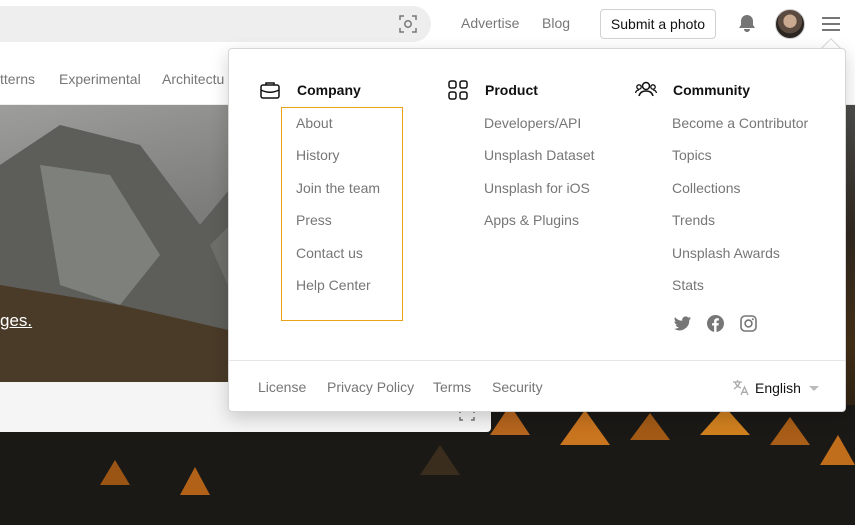 The image size is (855, 525). I want to click on search-bar, so click(215, 24).